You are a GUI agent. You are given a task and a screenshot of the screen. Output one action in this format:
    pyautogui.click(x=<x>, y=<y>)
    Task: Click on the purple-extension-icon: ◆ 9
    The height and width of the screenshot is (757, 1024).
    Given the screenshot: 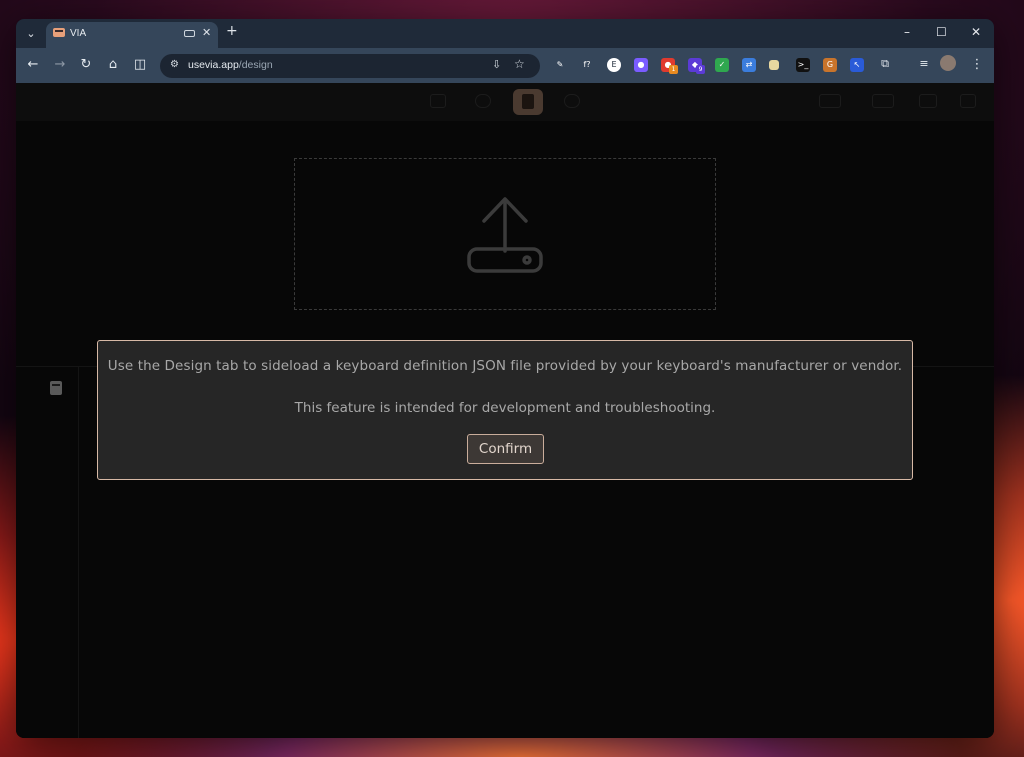 What is the action you would take?
    pyautogui.click(x=696, y=66)
    